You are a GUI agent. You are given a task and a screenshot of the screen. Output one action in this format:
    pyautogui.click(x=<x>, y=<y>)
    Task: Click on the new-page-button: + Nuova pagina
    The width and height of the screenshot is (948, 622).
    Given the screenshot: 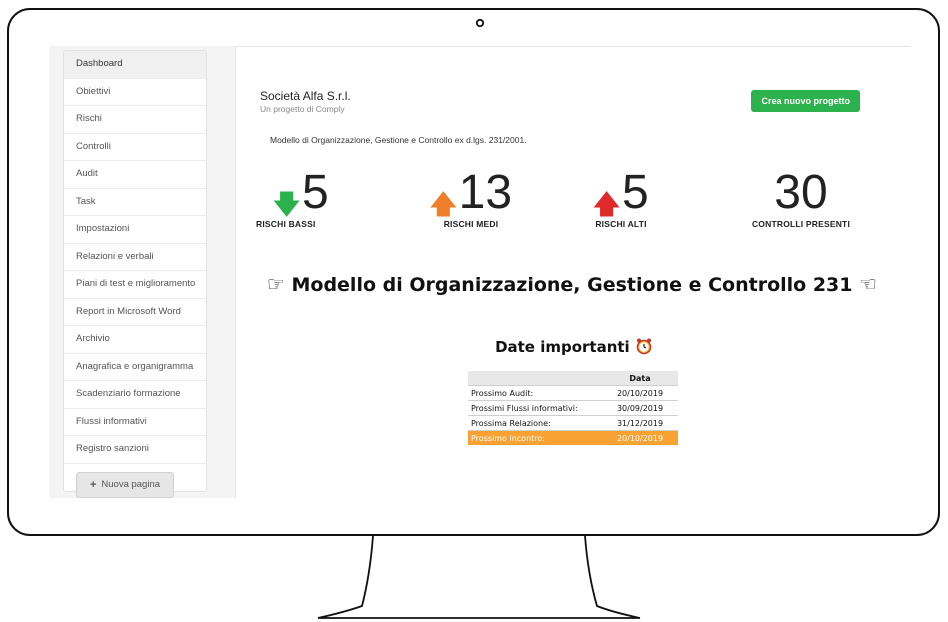 What is the action you would take?
    pyautogui.click(x=125, y=484)
    